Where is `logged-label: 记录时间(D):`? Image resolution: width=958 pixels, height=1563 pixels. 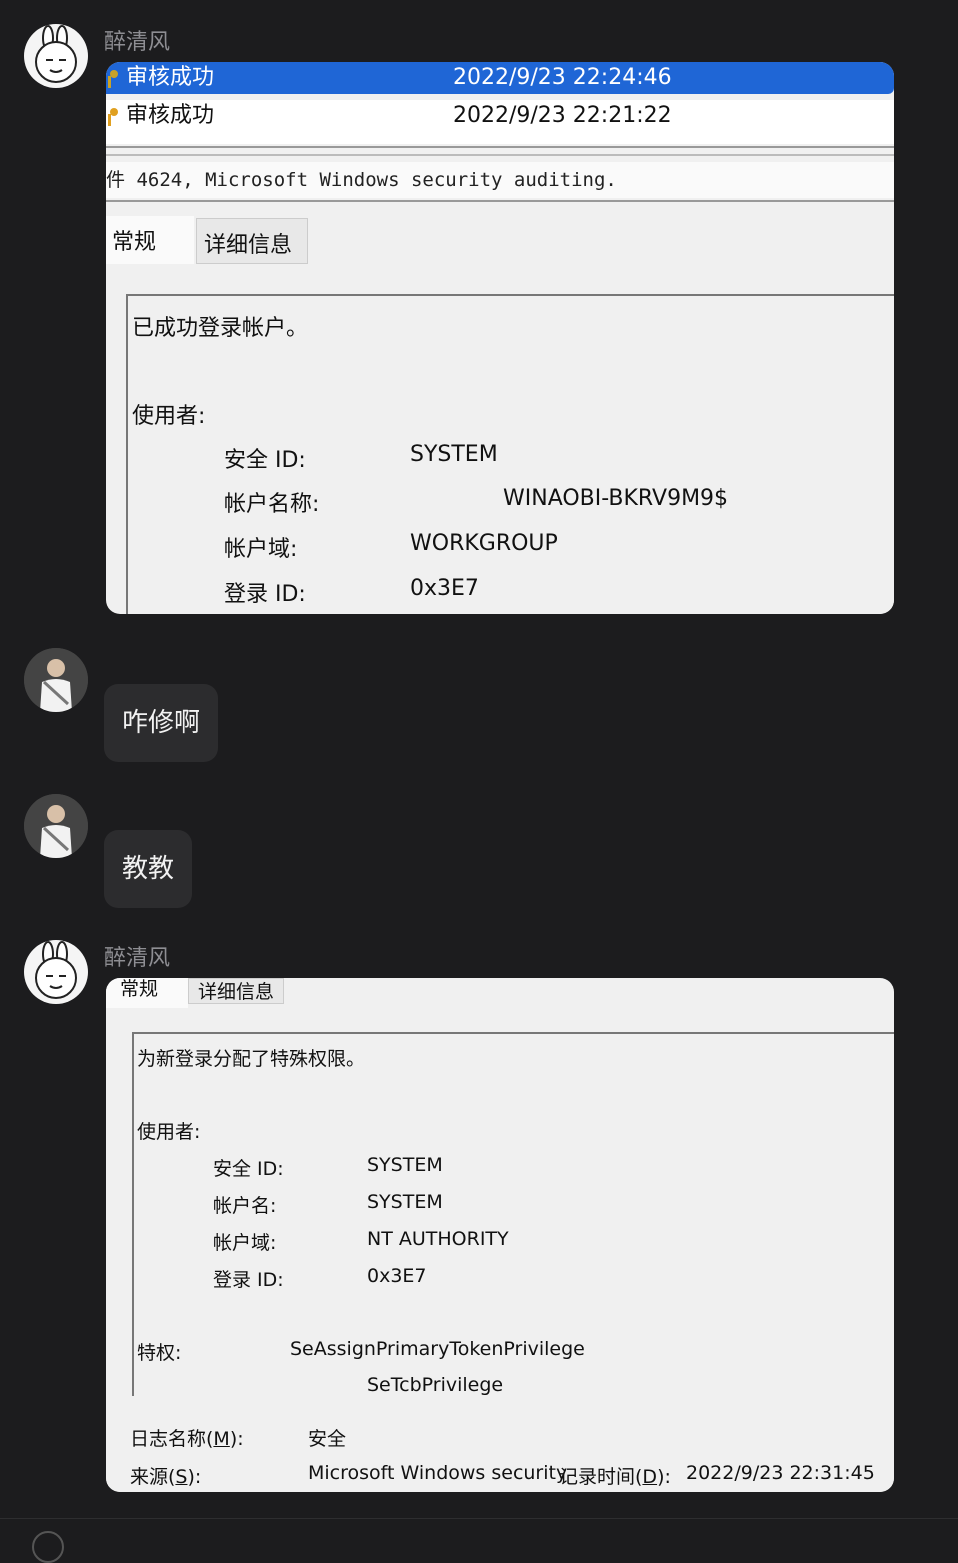
logged-label: 记录时间(D): is located at coordinates (615, 1477).